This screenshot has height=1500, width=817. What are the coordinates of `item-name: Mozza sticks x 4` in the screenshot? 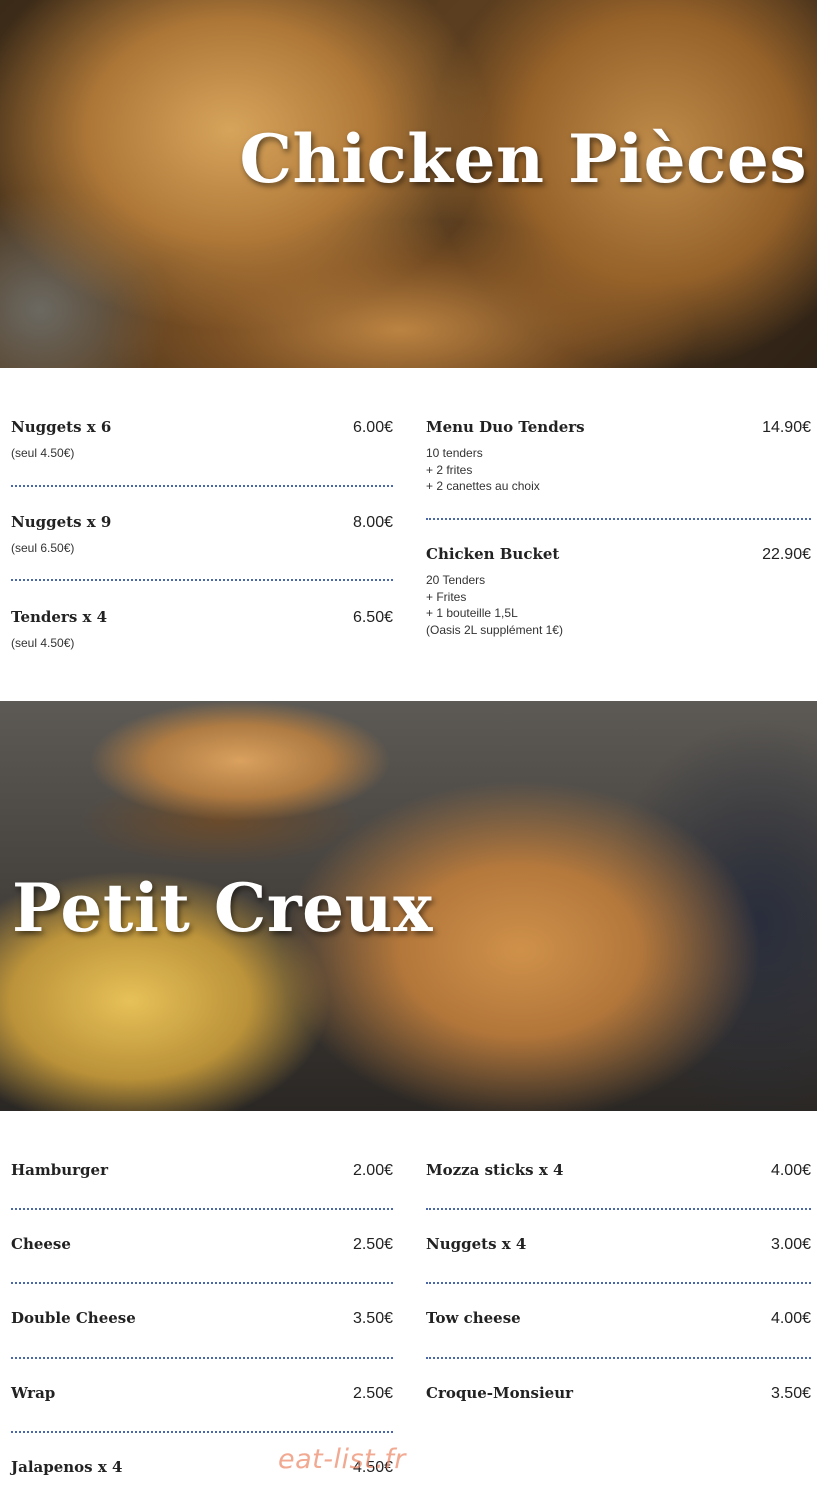 It's located at (495, 1170).